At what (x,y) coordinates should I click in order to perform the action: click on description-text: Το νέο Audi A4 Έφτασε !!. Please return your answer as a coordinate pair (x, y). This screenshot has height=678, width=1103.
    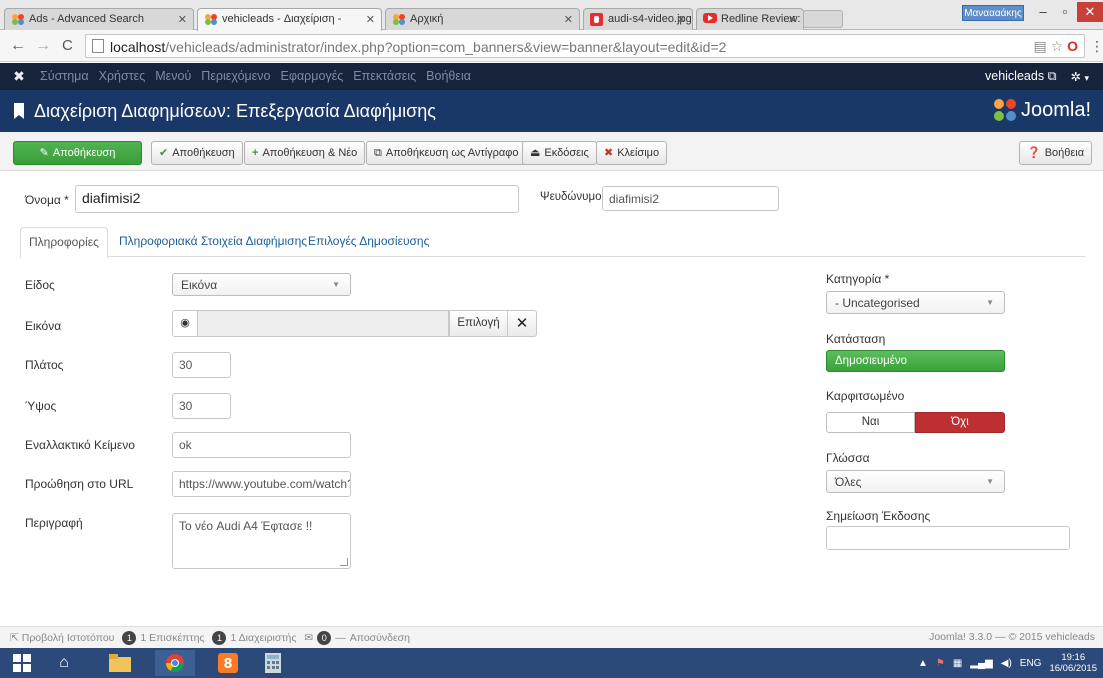
    Looking at the image, I should click on (246, 526).